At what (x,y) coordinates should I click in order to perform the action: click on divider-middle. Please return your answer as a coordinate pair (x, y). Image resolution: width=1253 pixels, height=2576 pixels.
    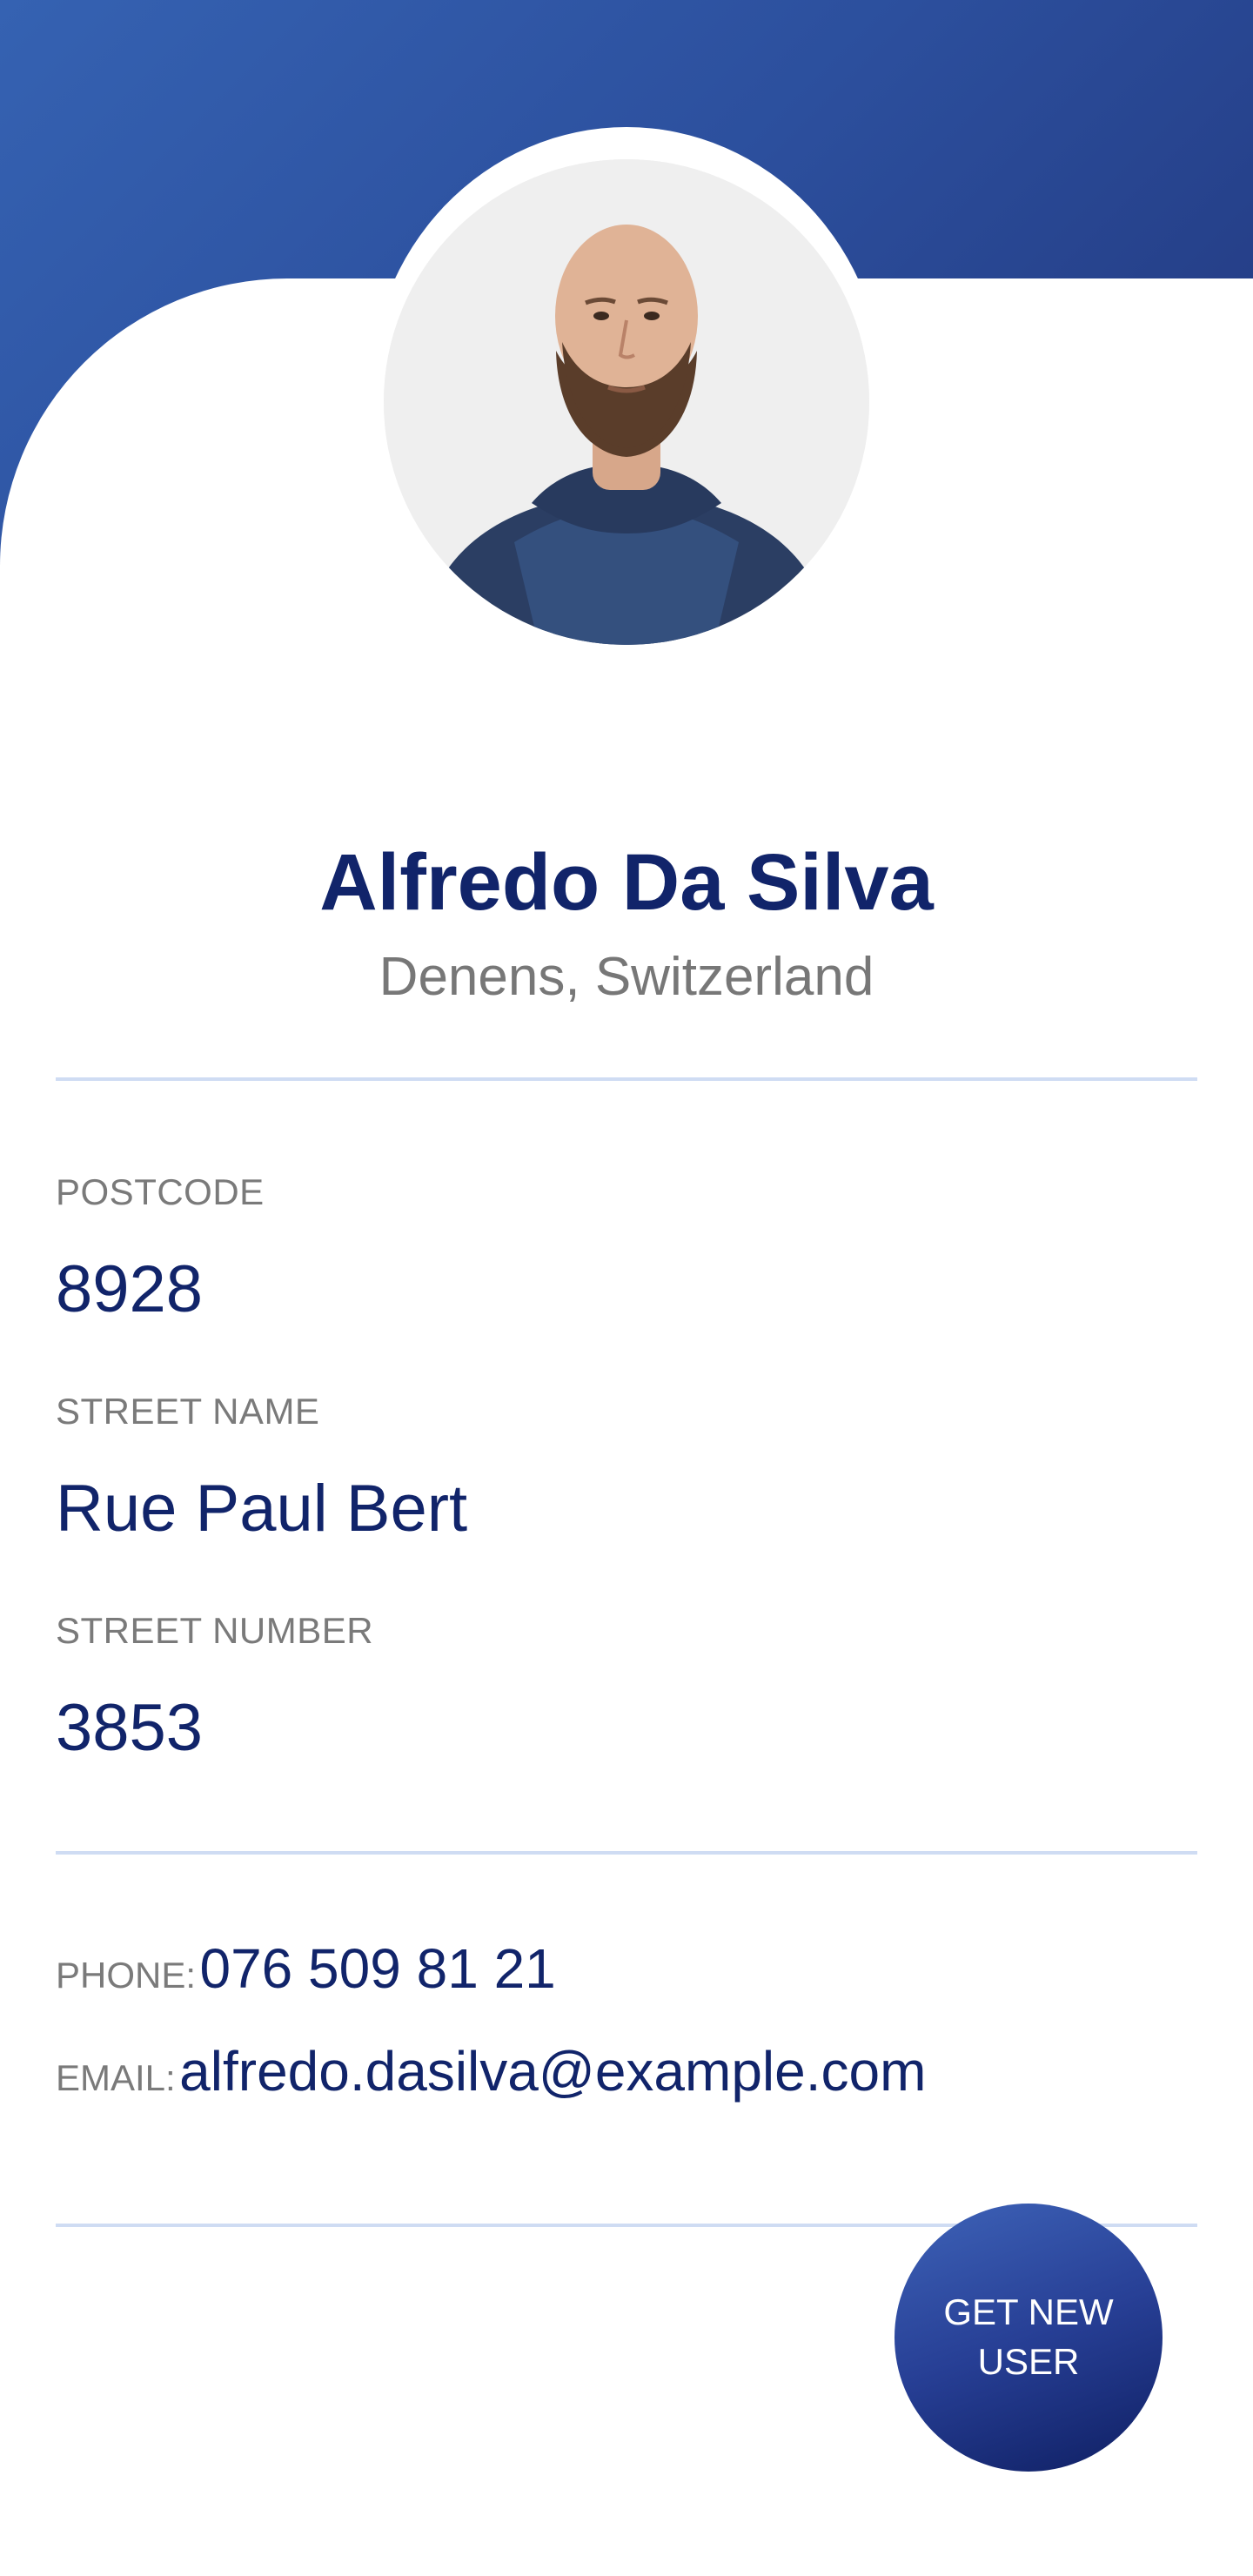
    Looking at the image, I should click on (626, 1853).